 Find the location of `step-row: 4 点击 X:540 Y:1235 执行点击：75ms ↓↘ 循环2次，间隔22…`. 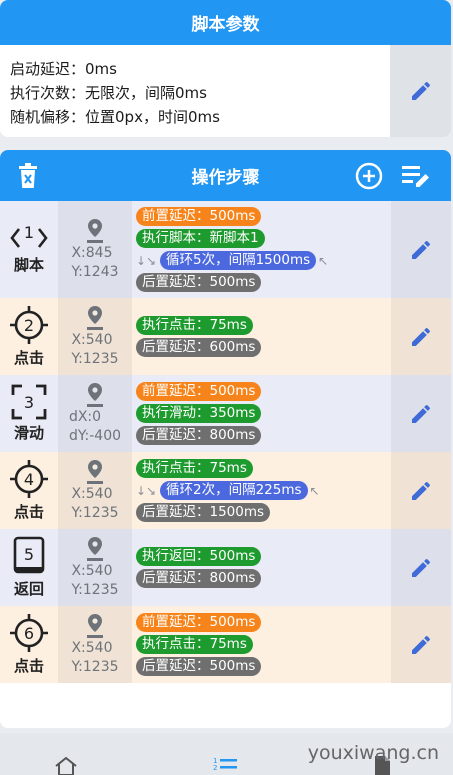

step-row: 4 点击 X:540 Y:1235 执行点击：75ms ↓↘ 循环2次，间隔22… is located at coordinates (225, 490).